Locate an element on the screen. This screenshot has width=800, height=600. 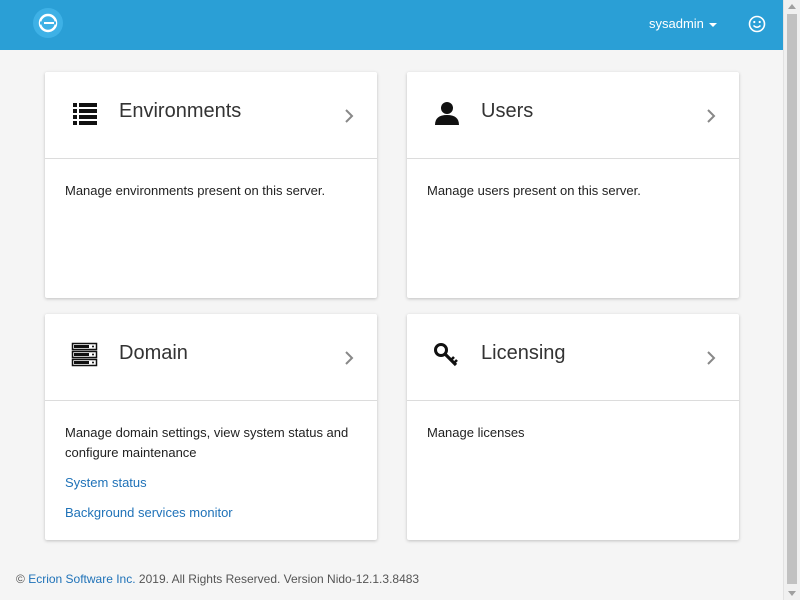
users-description: Manage users present on this server. is located at coordinates (534, 190).